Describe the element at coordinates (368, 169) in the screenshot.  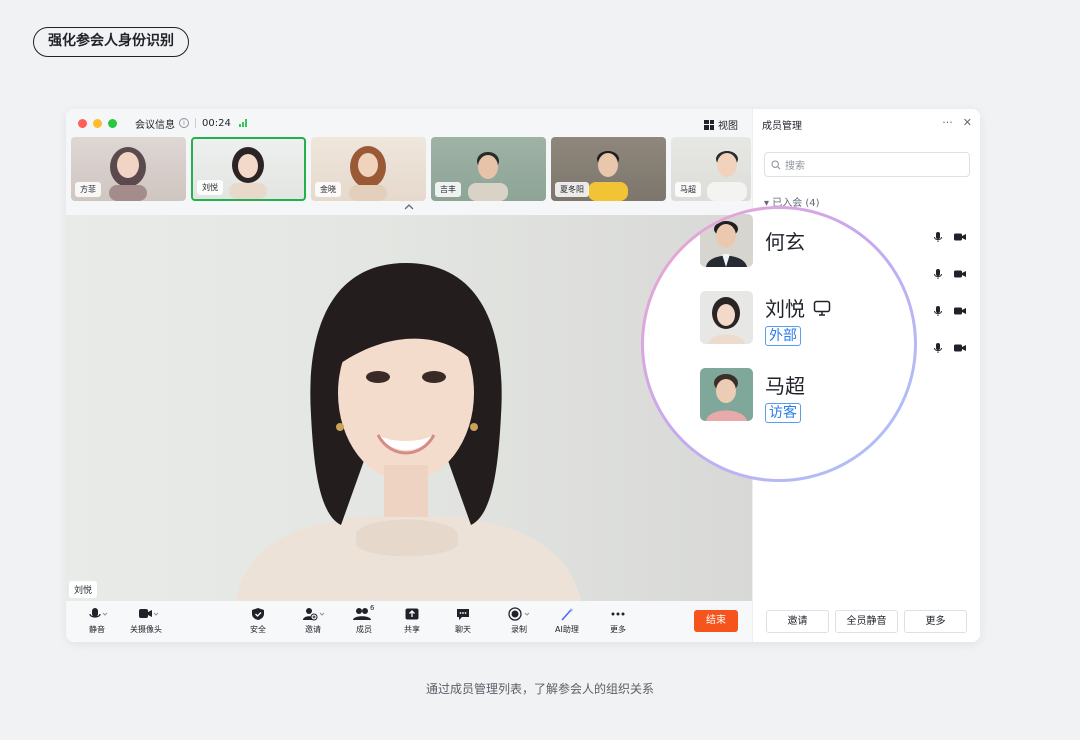
I see `participant-thumb: 金晓` at that location.